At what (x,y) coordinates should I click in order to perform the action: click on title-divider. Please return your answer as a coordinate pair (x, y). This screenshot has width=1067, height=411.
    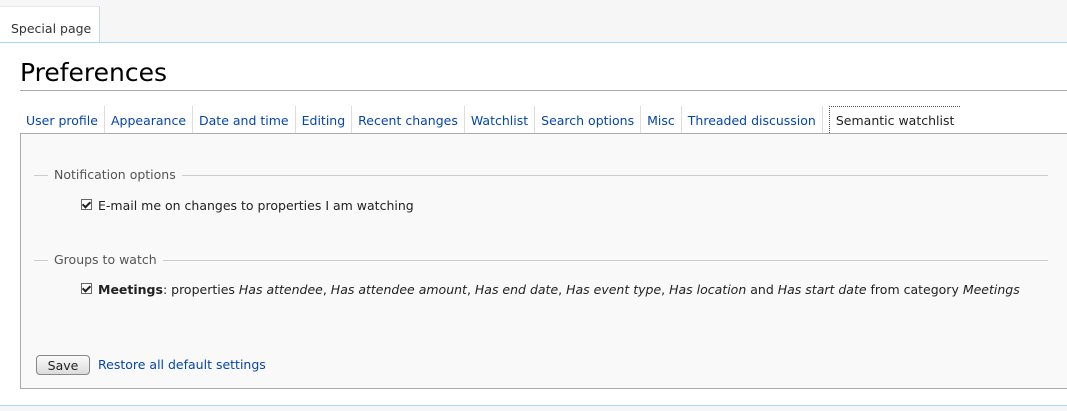
    Looking at the image, I should click on (543, 90).